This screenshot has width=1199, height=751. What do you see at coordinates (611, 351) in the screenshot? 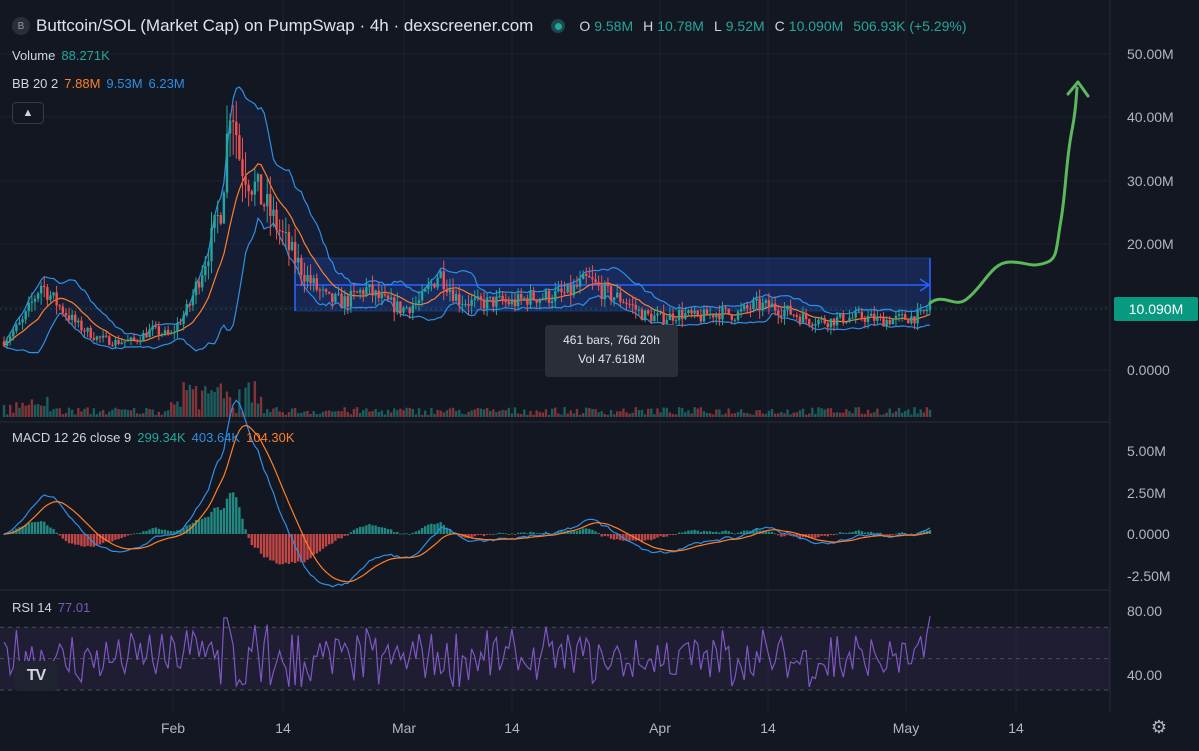
I see `range-tooltip: 461 bars, 76d 20h Vol 47.618M` at bounding box center [611, 351].